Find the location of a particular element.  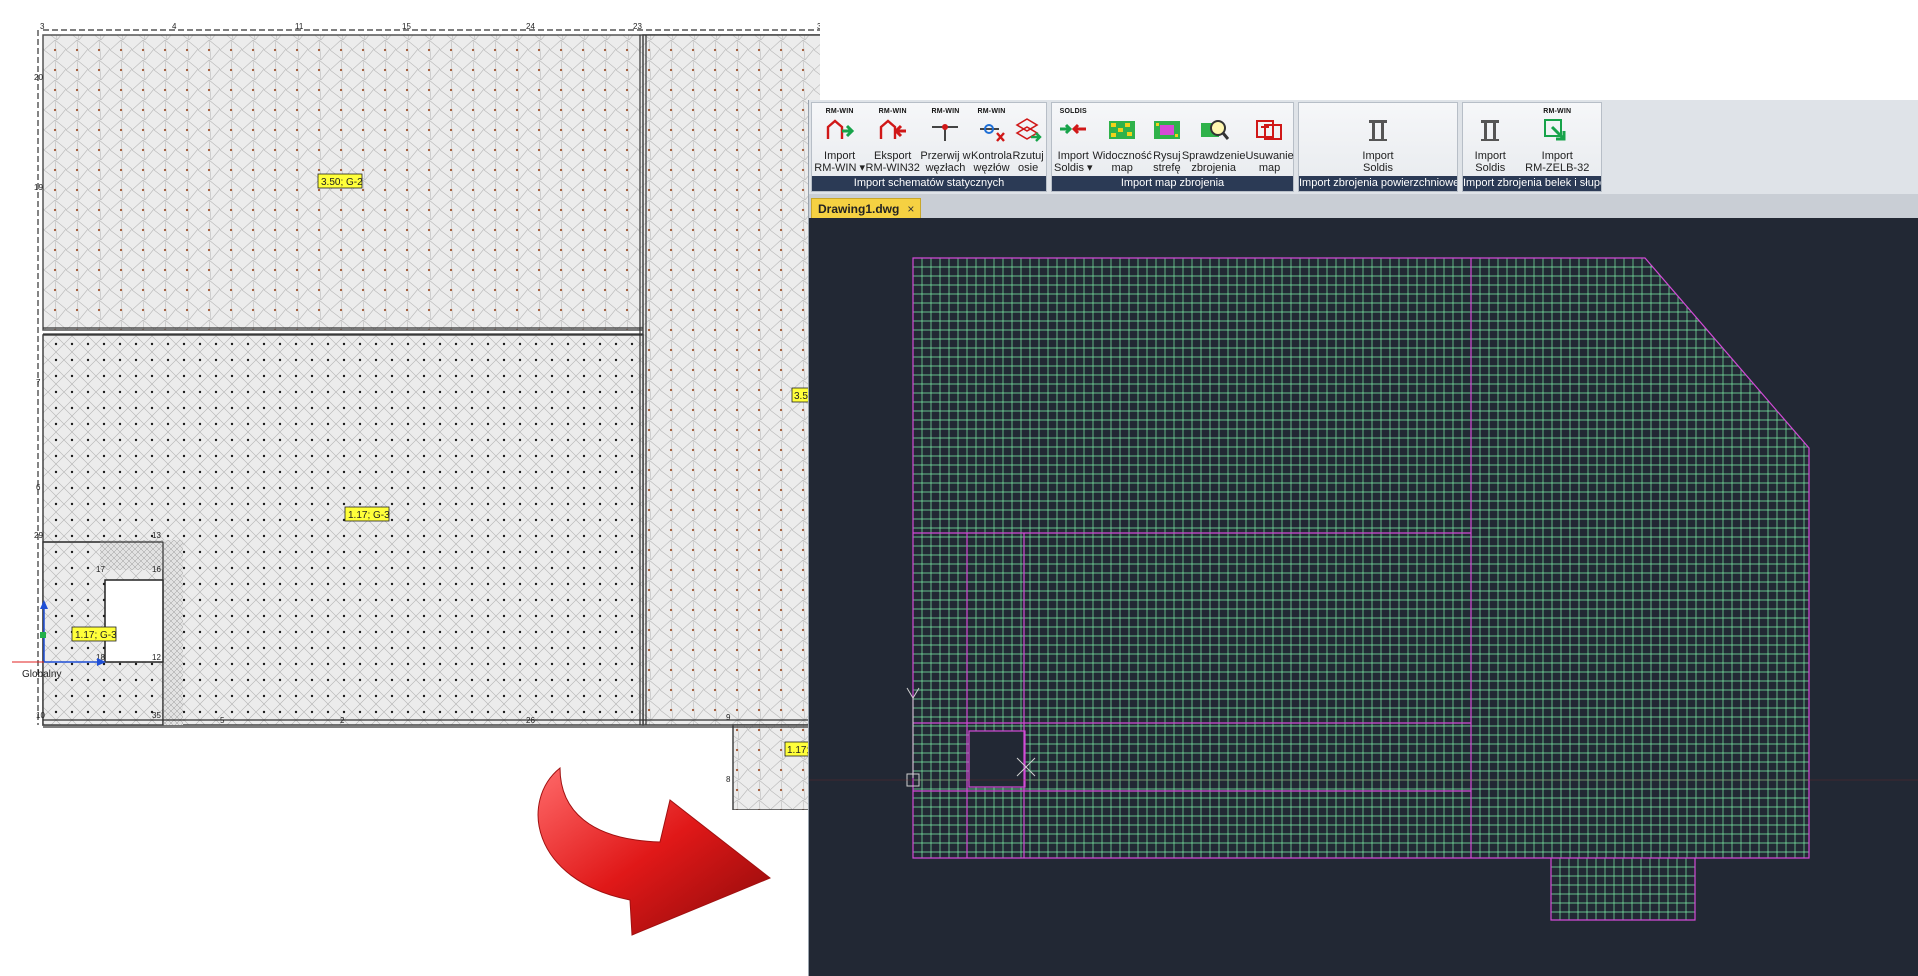

ribbon-button-check-reinforcement: Sprawdzenie zbrojenia is located at coordinates (1213, 138).